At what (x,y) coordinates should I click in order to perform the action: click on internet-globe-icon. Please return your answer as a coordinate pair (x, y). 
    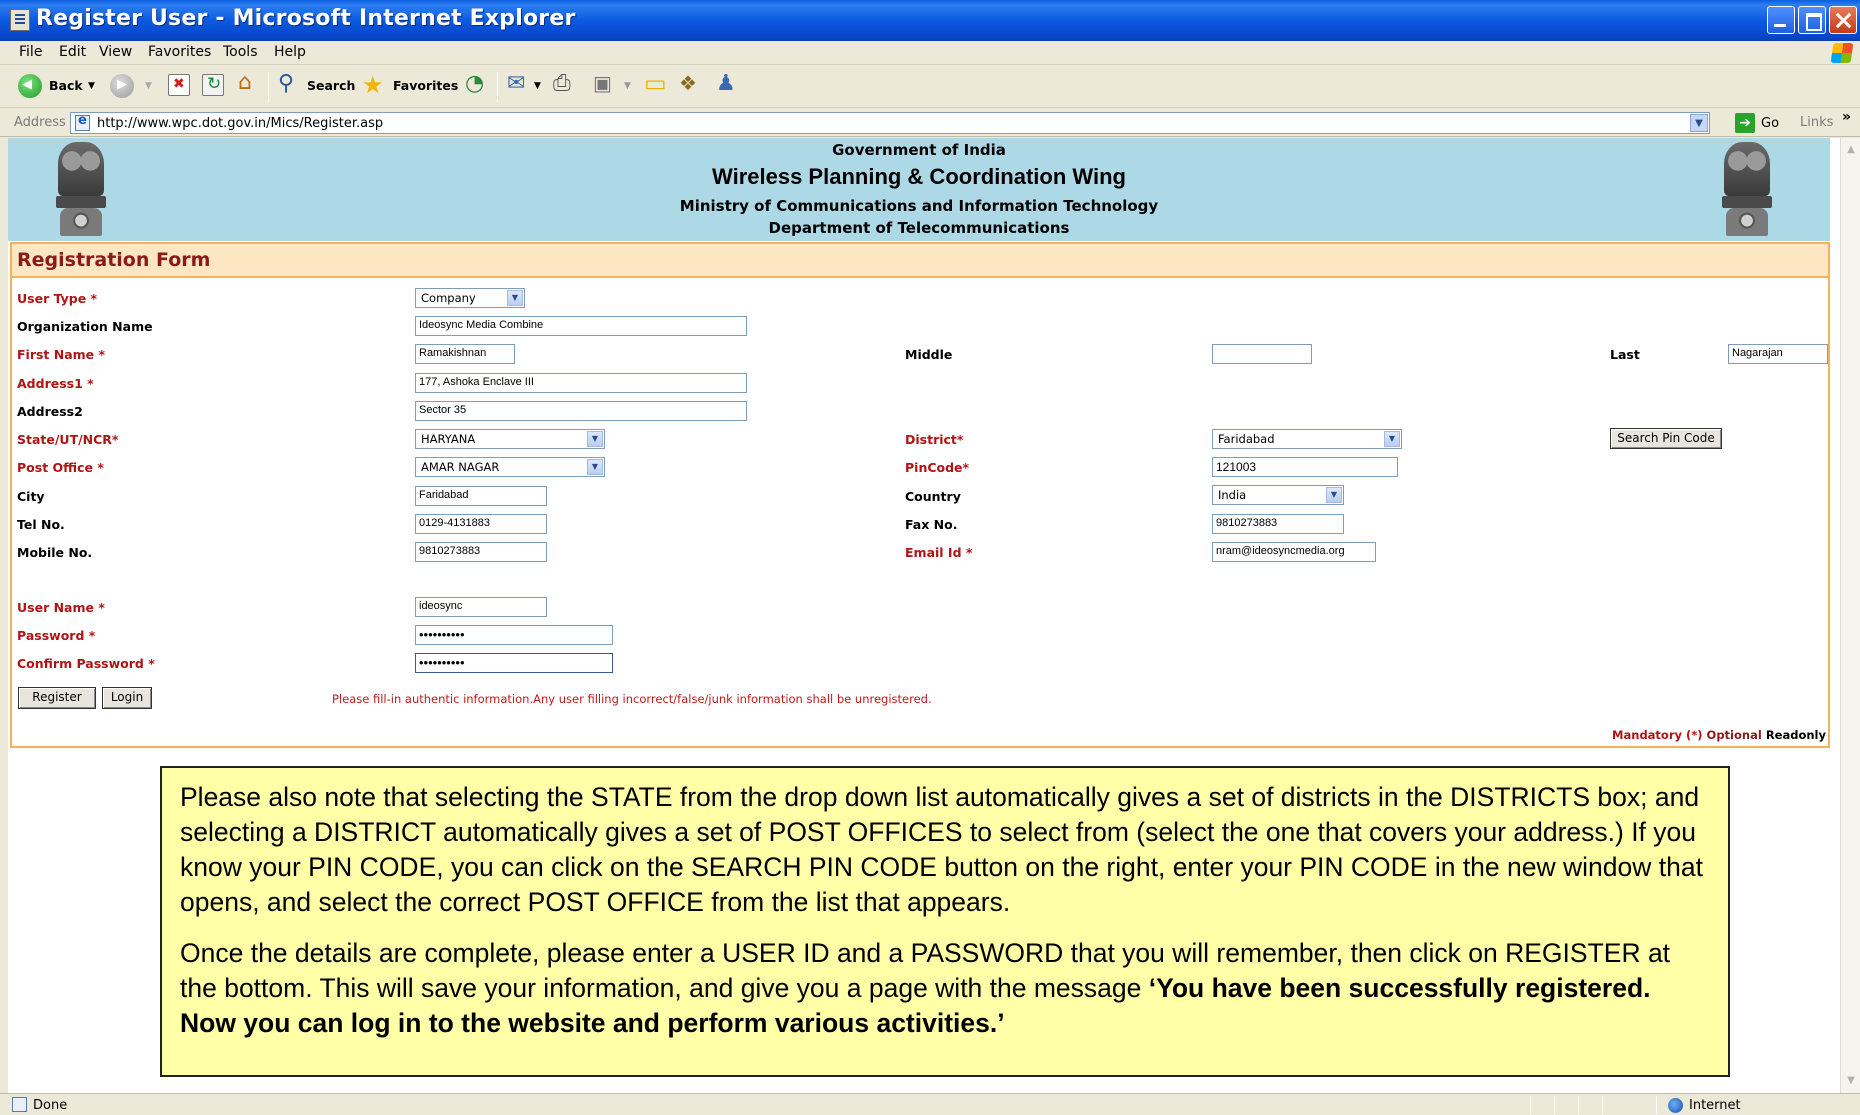
    Looking at the image, I should click on (1675, 1105).